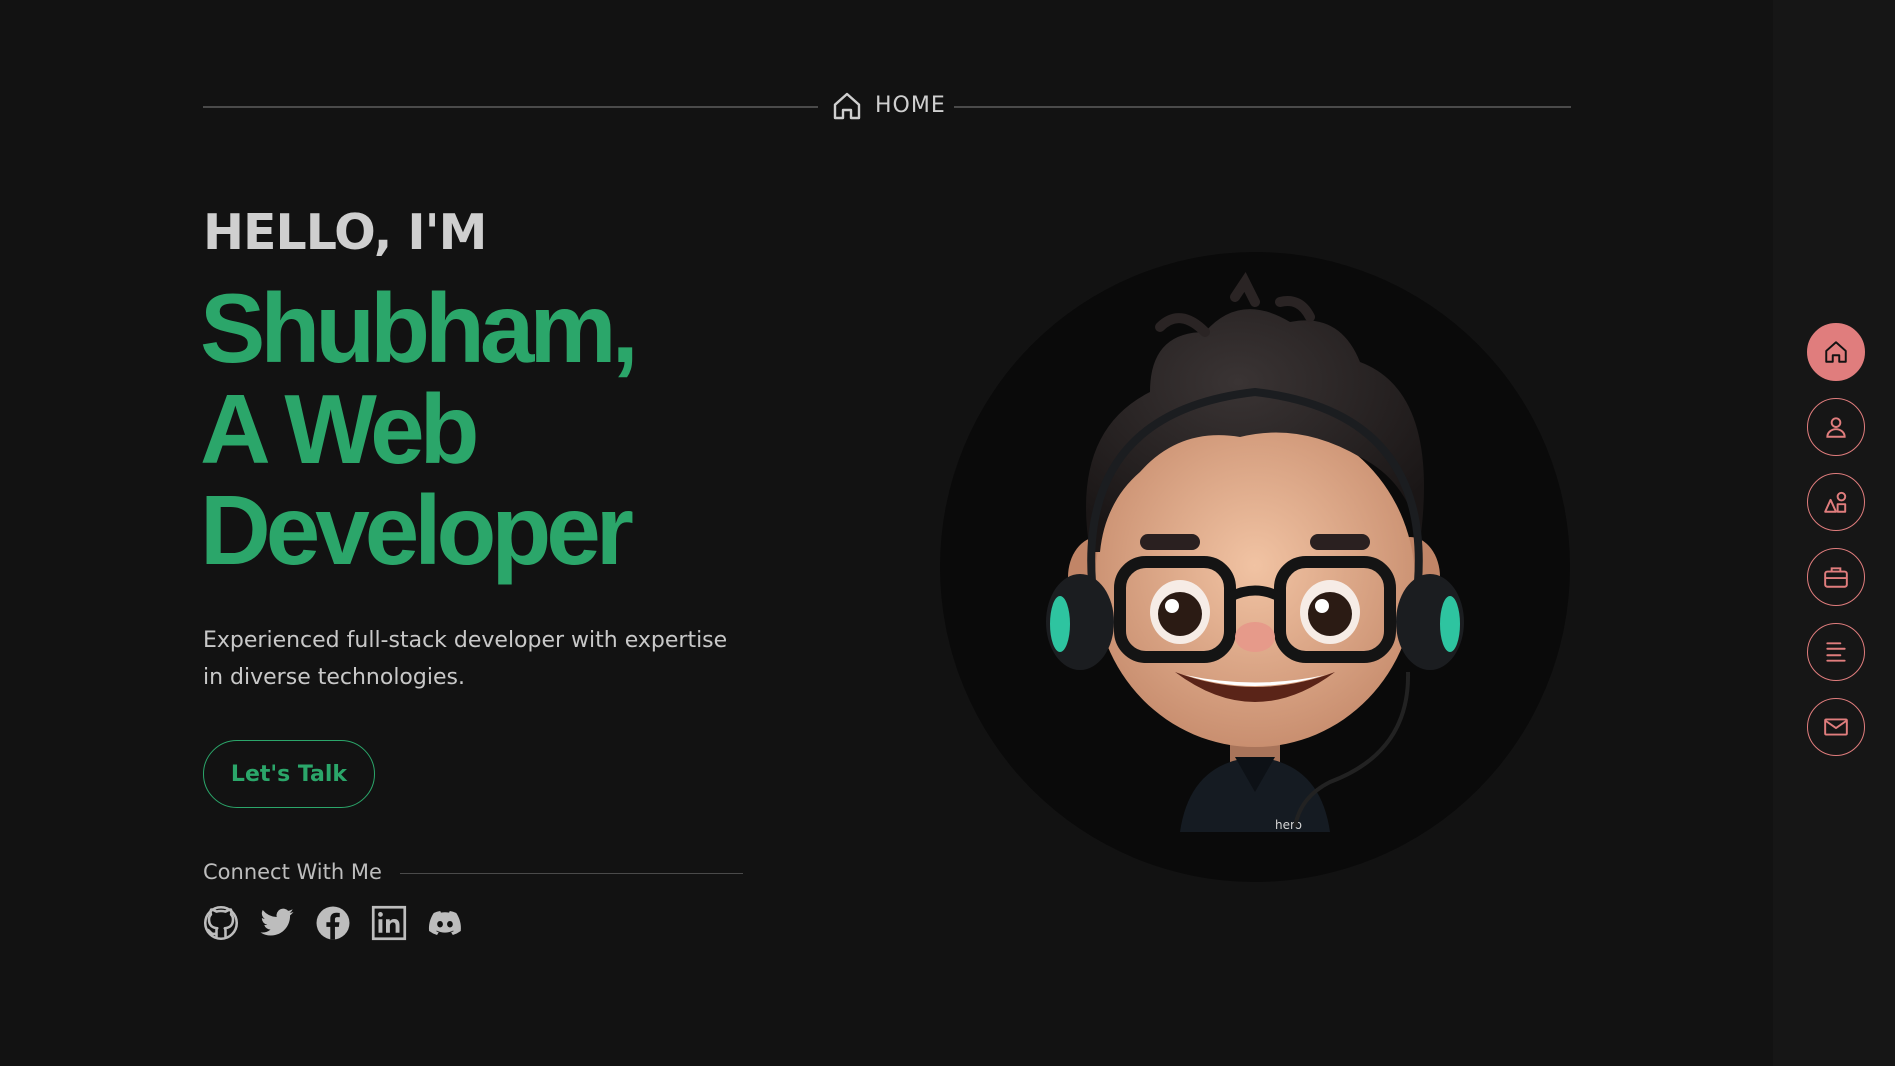 This screenshot has width=1895, height=1066. I want to click on facebook-icon, so click(333, 923).